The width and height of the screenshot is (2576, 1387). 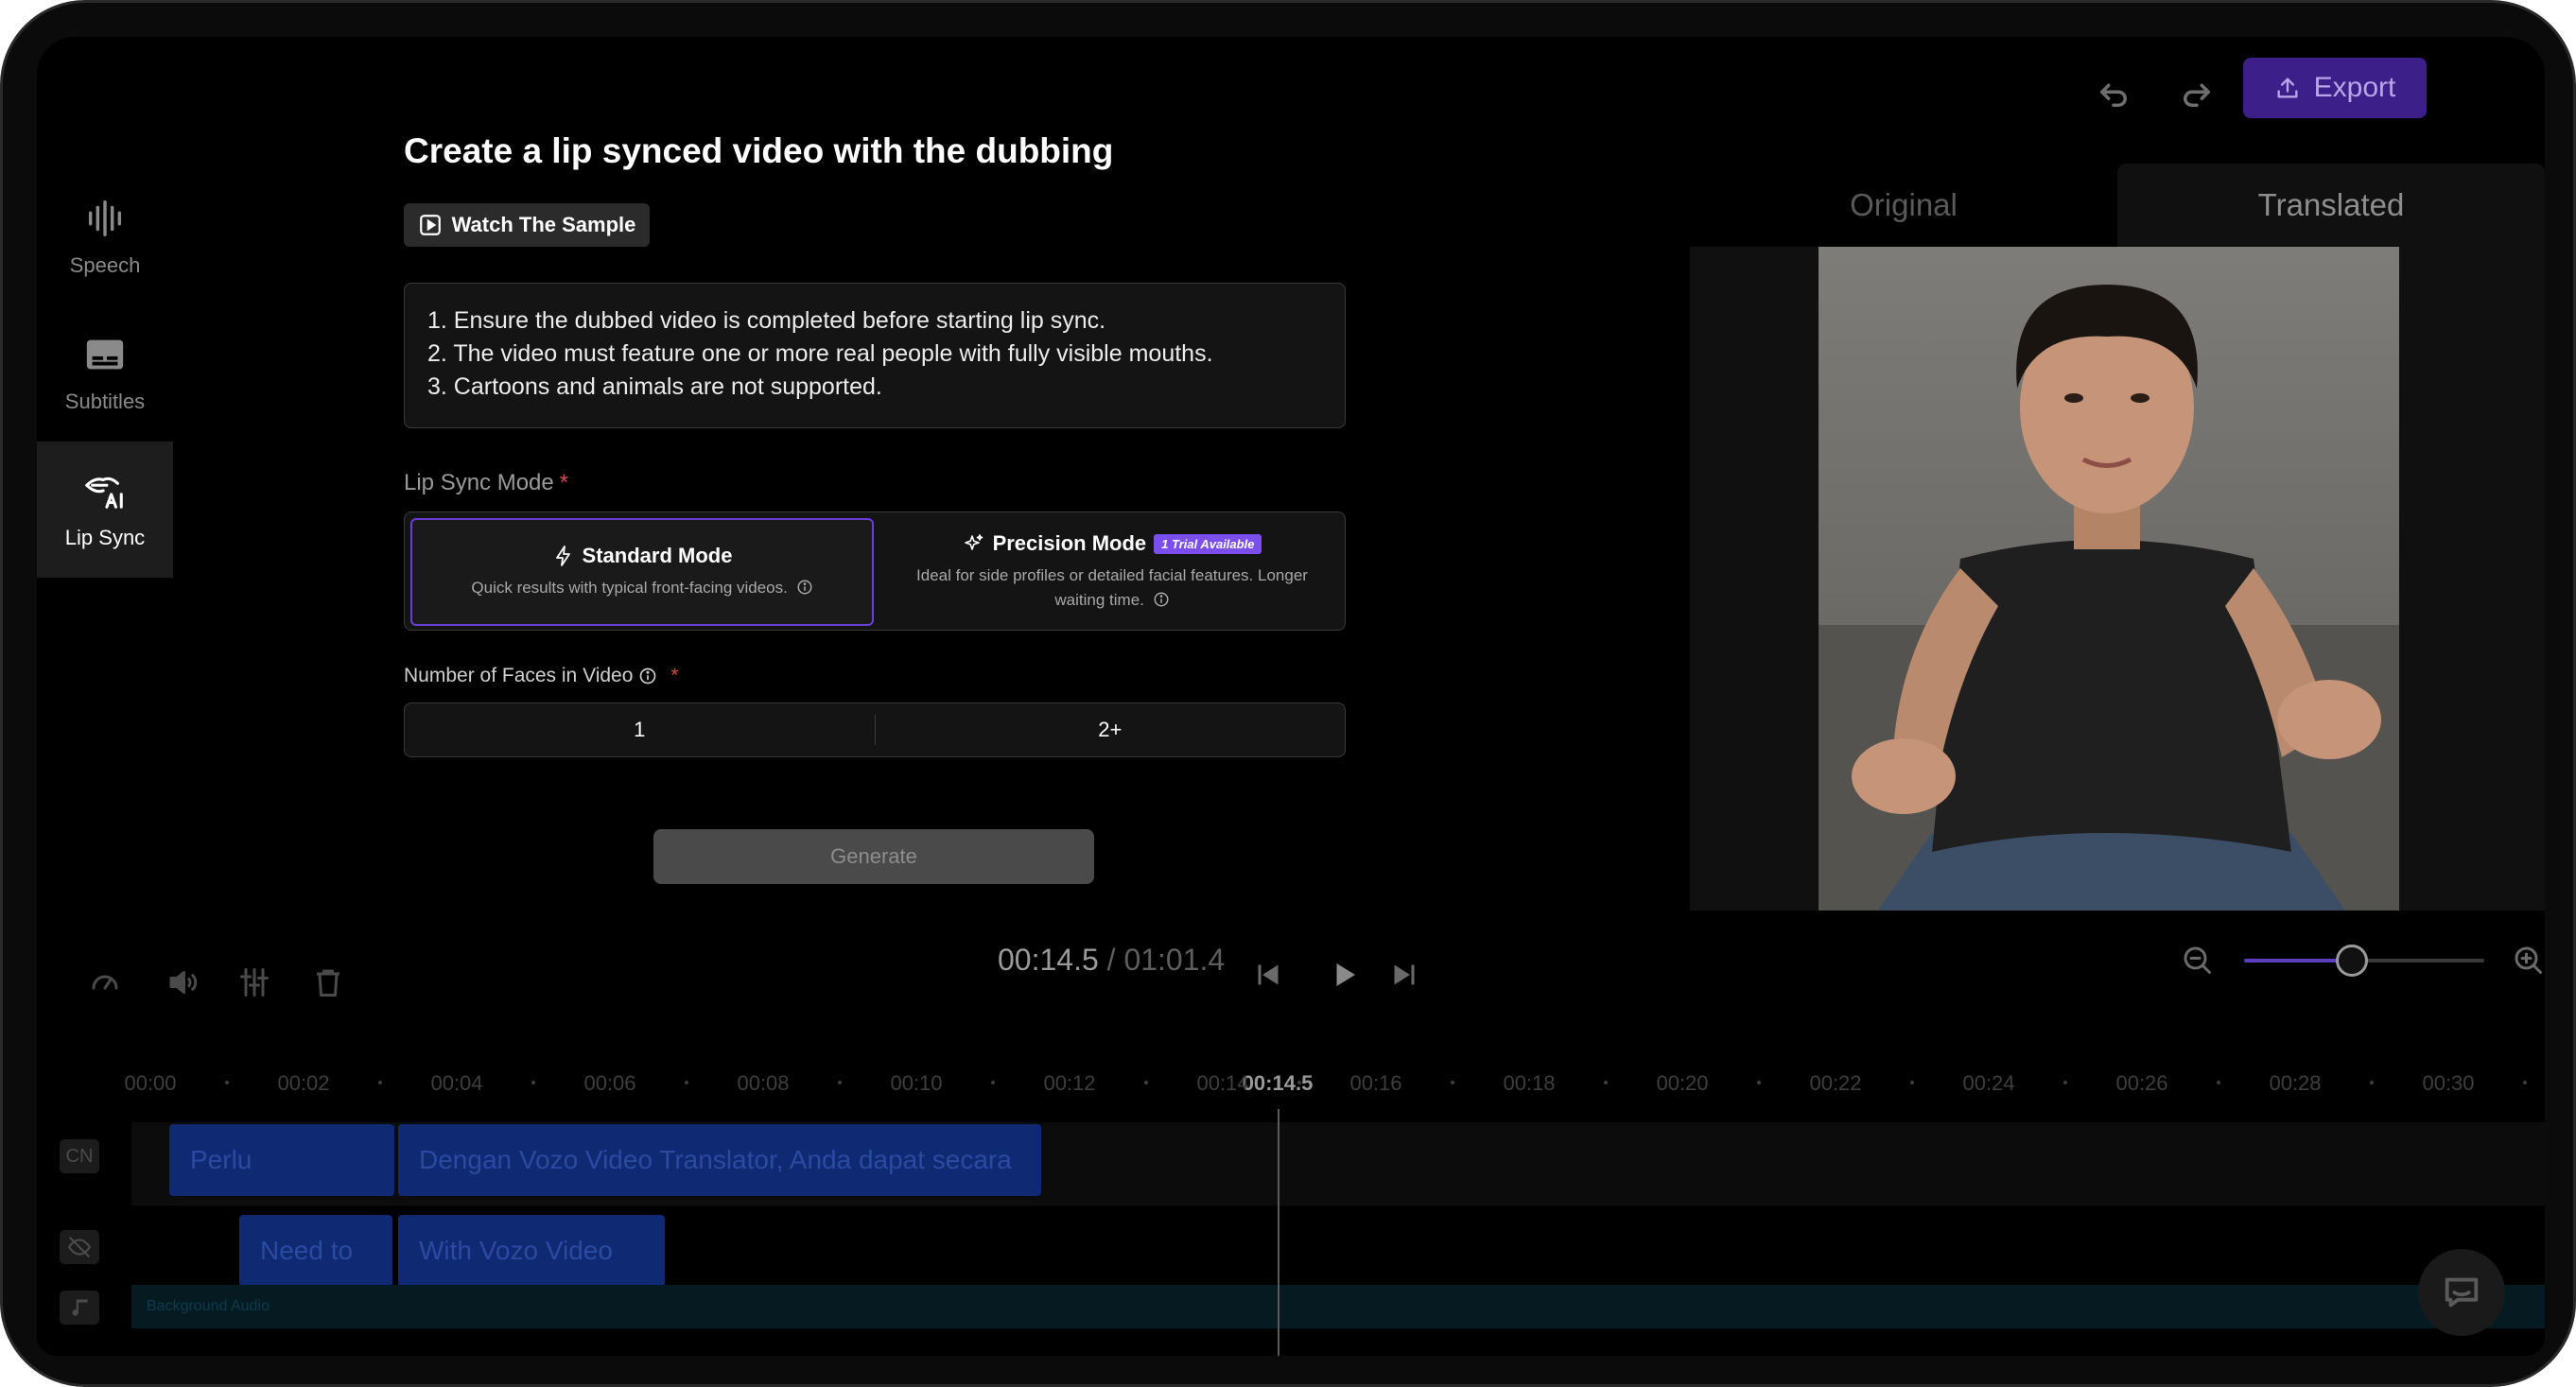 What do you see at coordinates (2461, 1292) in the screenshot?
I see `chat-support-button` at bounding box center [2461, 1292].